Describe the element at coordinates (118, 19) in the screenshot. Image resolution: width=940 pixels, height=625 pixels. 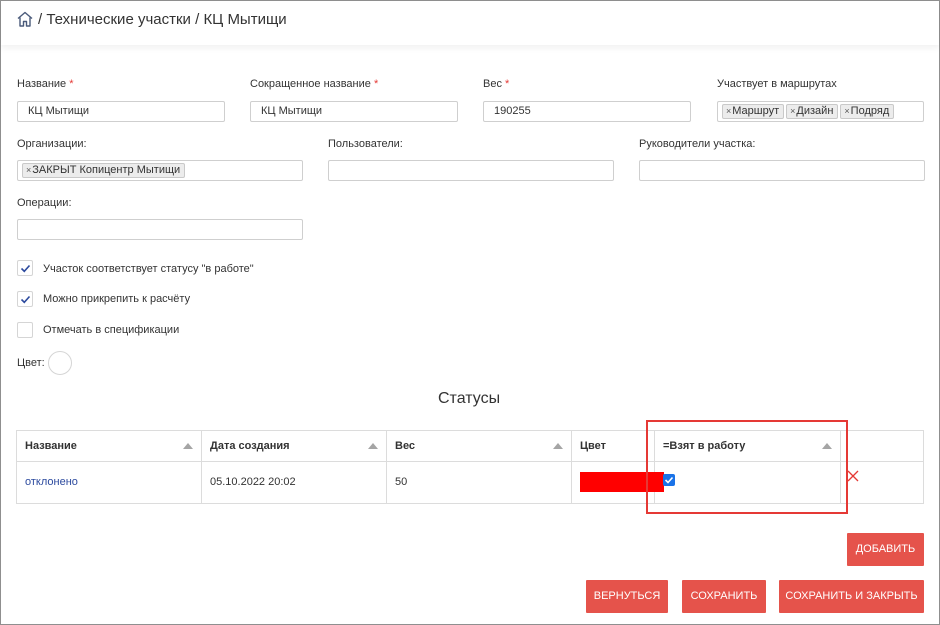
I see `breadcrumb-item-sections: Технические участки` at that location.